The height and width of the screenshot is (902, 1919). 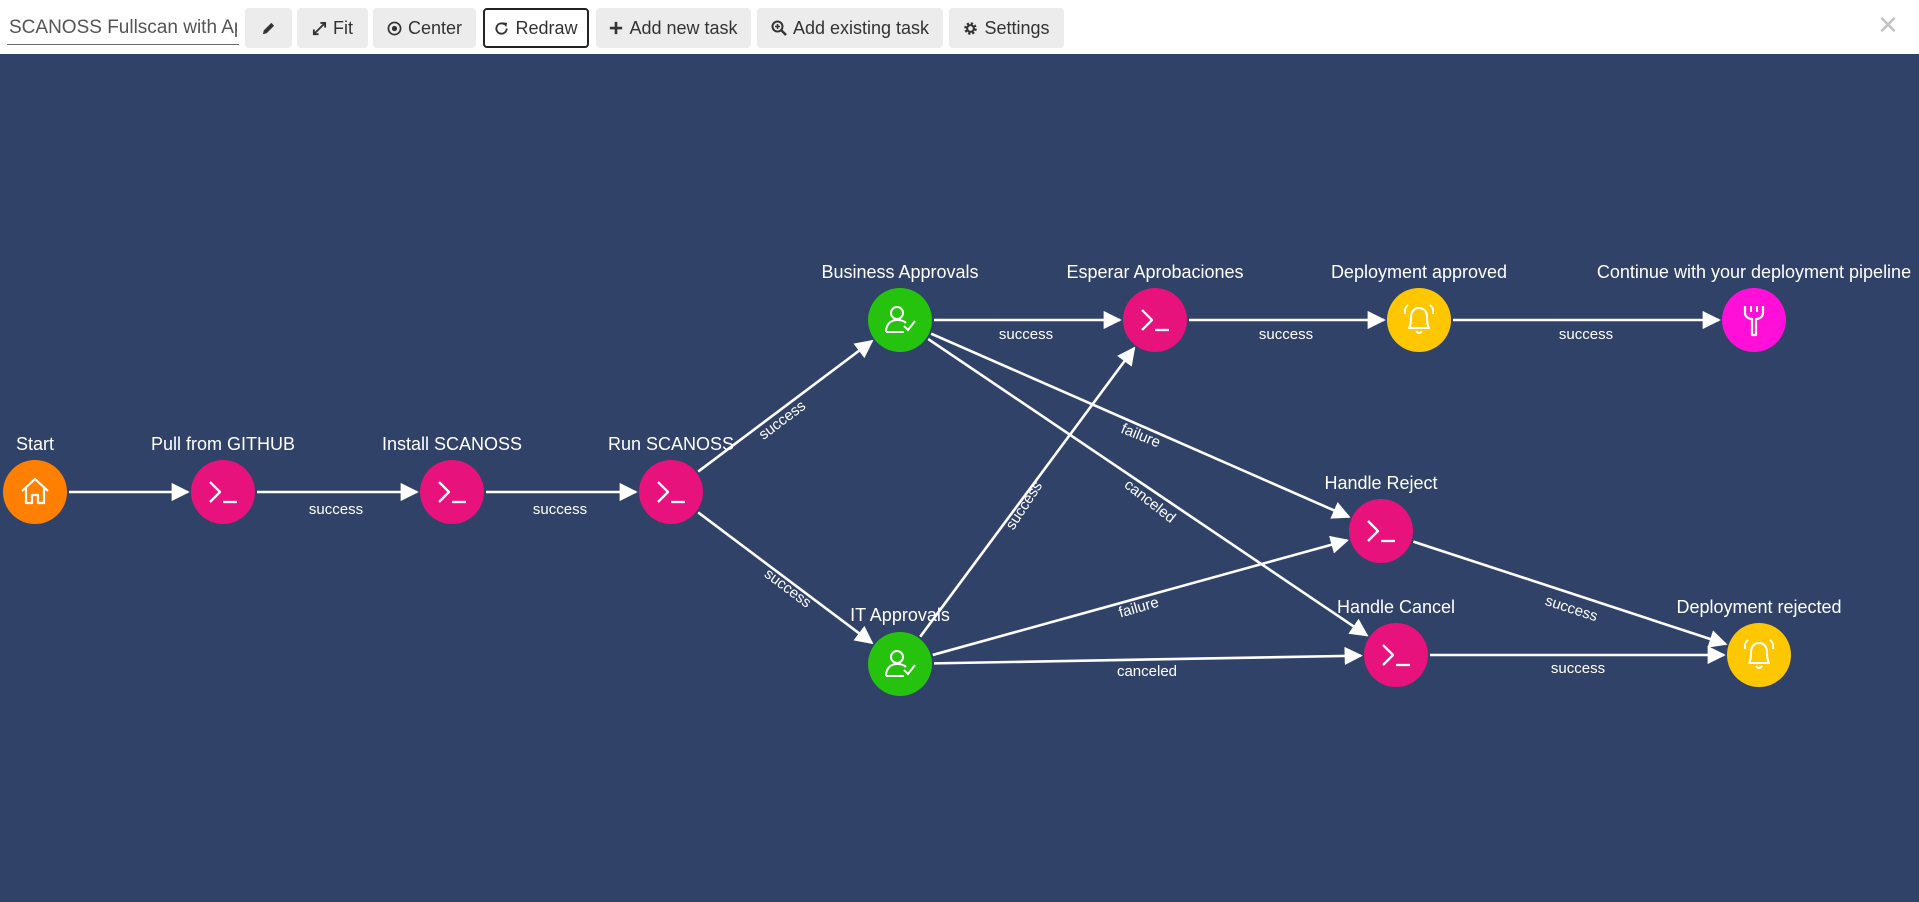 What do you see at coordinates (1758, 607) in the screenshot?
I see `node-title: Deployment rejected` at bounding box center [1758, 607].